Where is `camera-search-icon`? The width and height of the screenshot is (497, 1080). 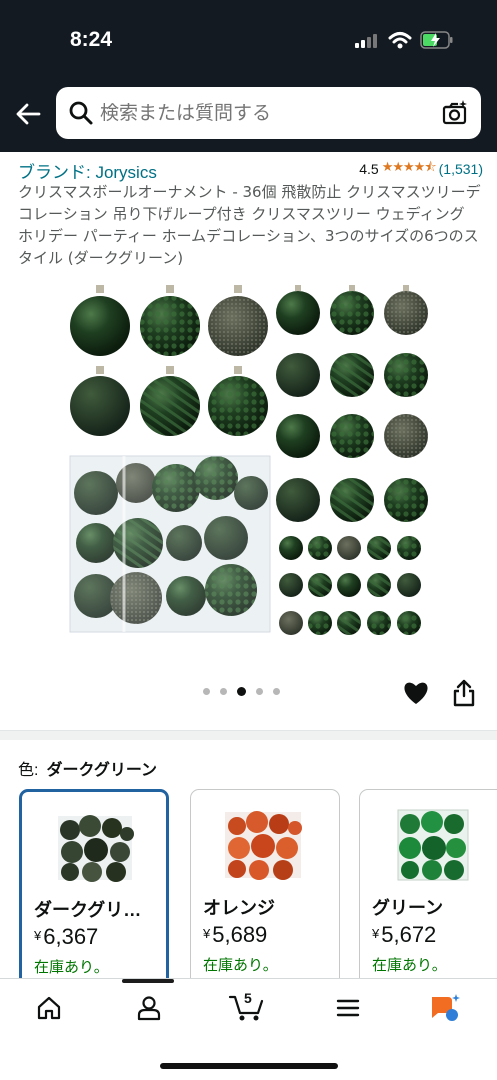
camera-search-icon is located at coordinates (455, 113).